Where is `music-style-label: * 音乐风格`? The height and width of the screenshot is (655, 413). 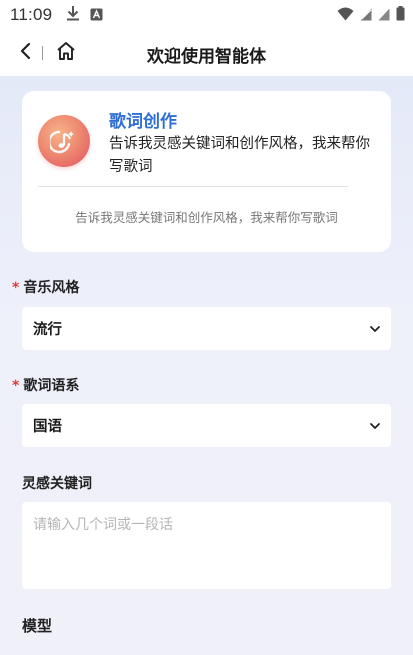
music-style-label: * 音乐风格 is located at coordinates (45, 287).